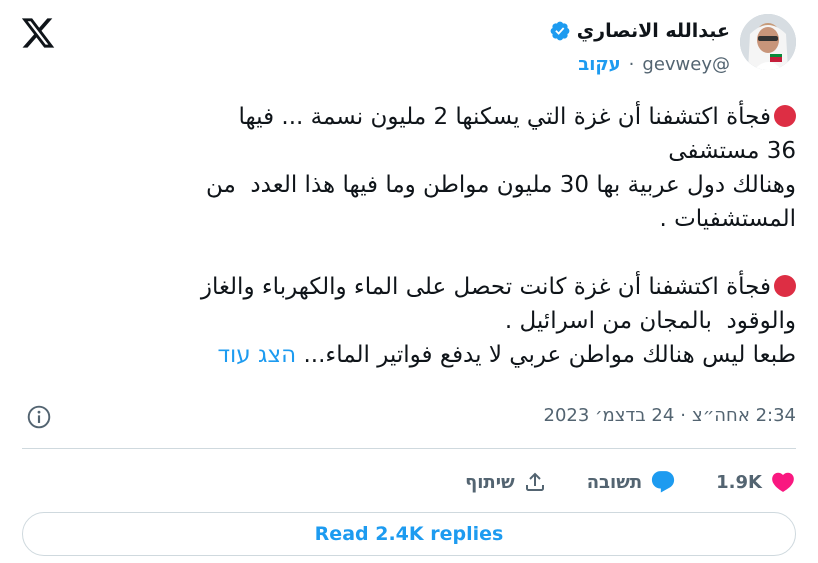  I want to click on author-name-row: عبدالله الانصاري, so click(639, 31).